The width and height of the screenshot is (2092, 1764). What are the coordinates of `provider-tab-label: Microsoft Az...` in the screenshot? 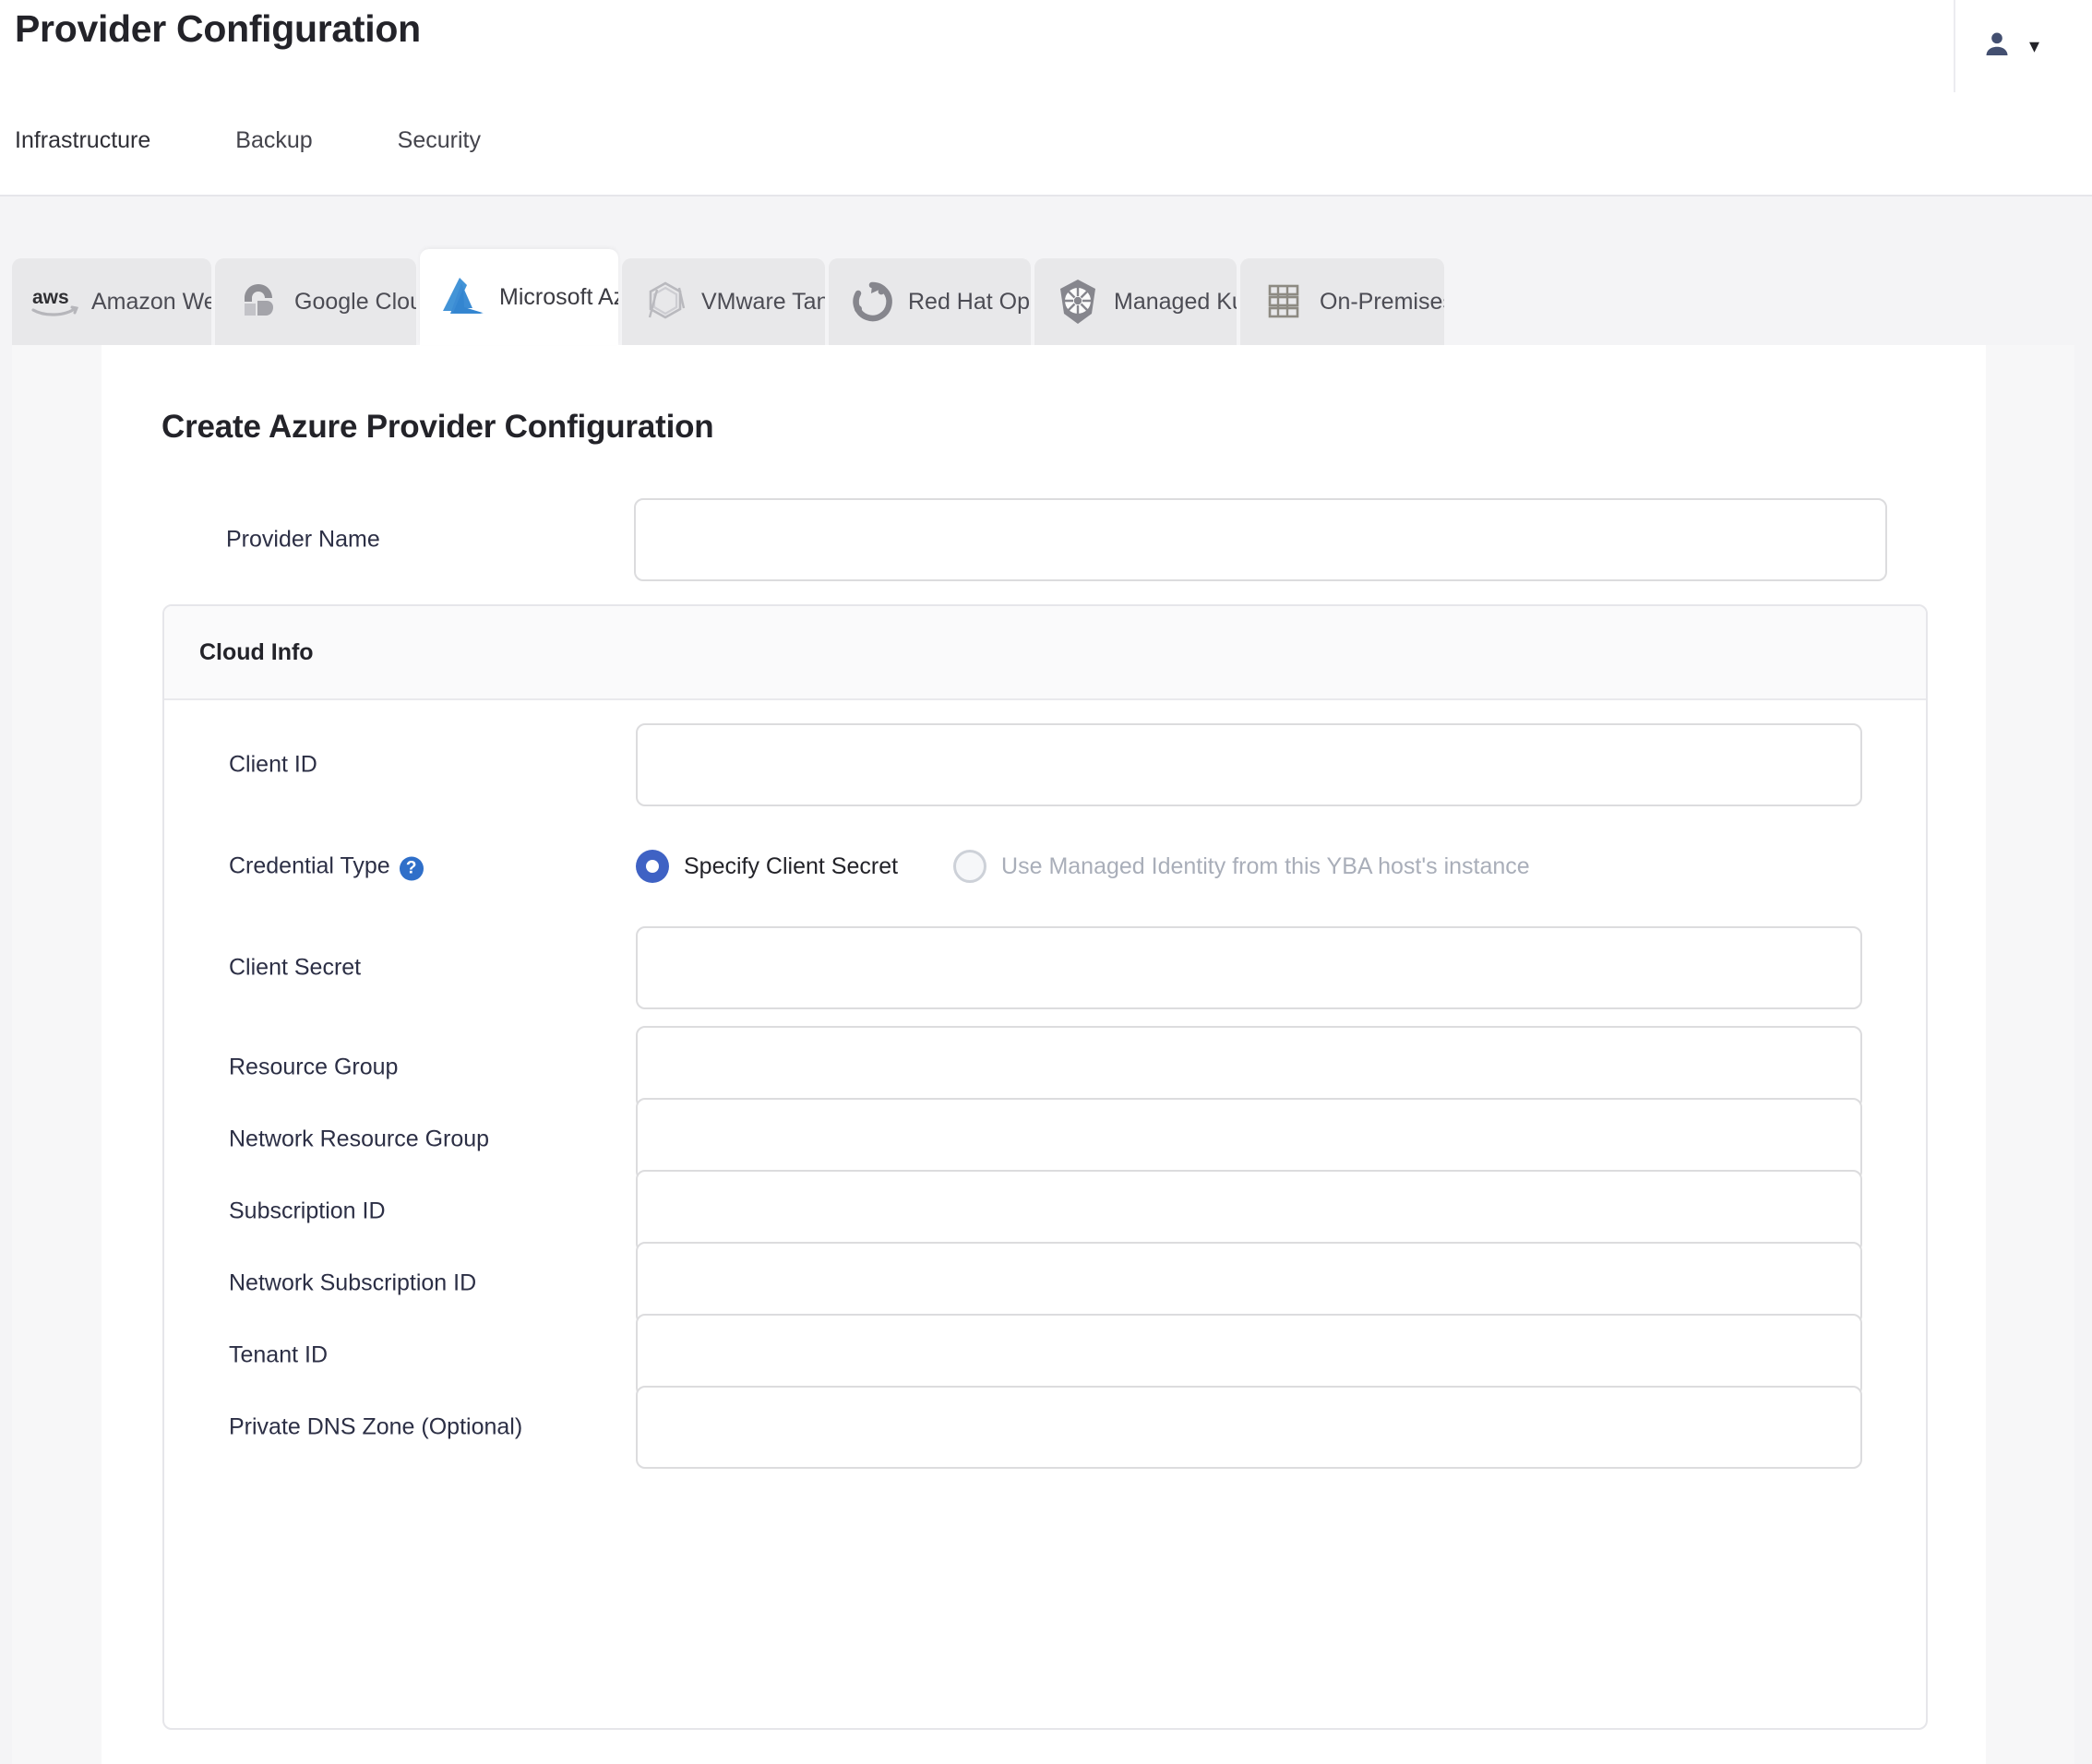 It's located at (558, 297).